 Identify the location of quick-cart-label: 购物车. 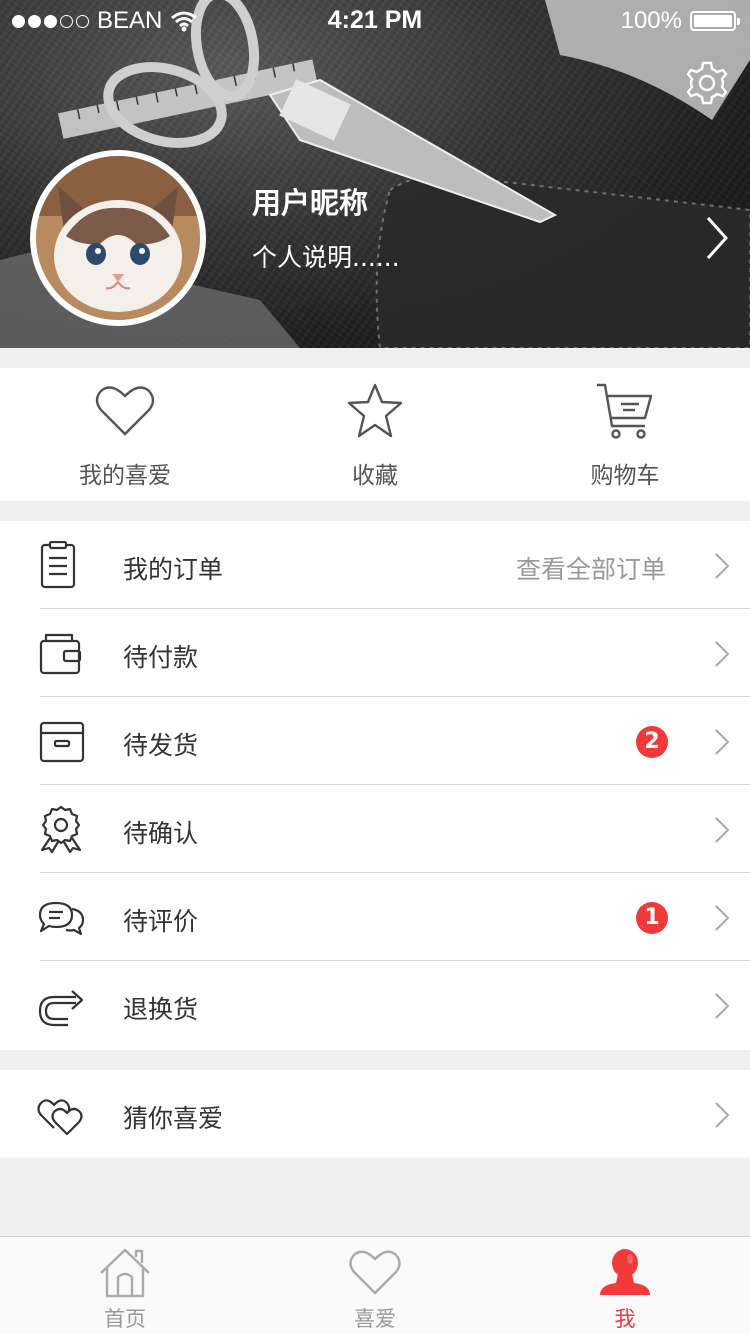
(625, 476).